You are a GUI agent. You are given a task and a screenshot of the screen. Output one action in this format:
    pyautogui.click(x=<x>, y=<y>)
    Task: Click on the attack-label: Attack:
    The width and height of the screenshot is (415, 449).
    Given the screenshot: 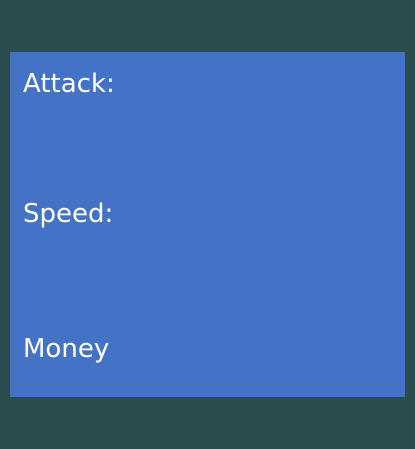 What is the action you would take?
    pyautogui.click(x=69, y=84)
    